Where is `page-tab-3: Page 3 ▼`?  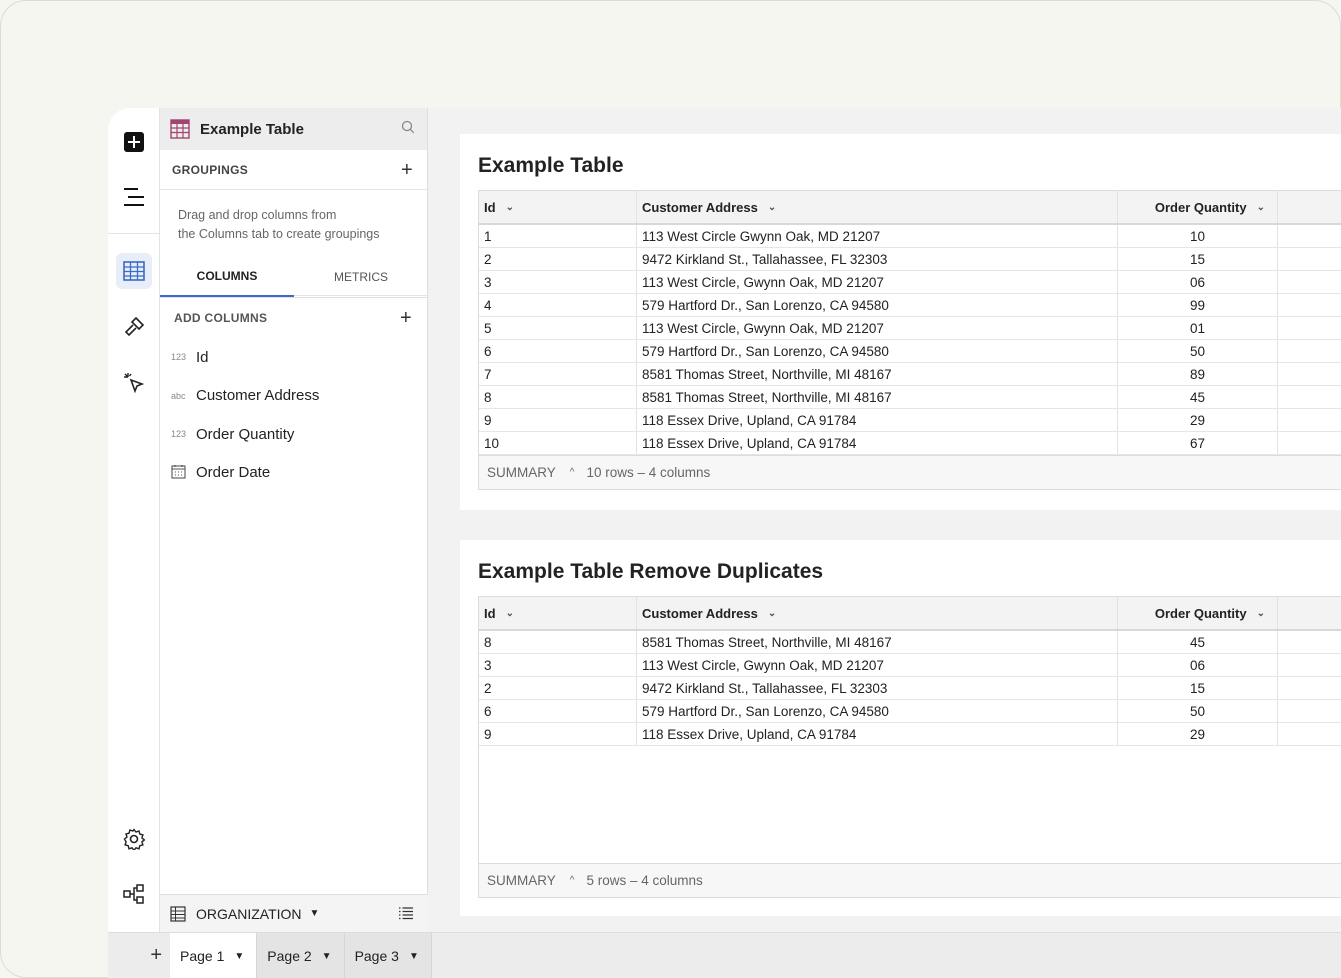 page-tab-3: Page 3 ▼ is located at coordinates (388, 955).